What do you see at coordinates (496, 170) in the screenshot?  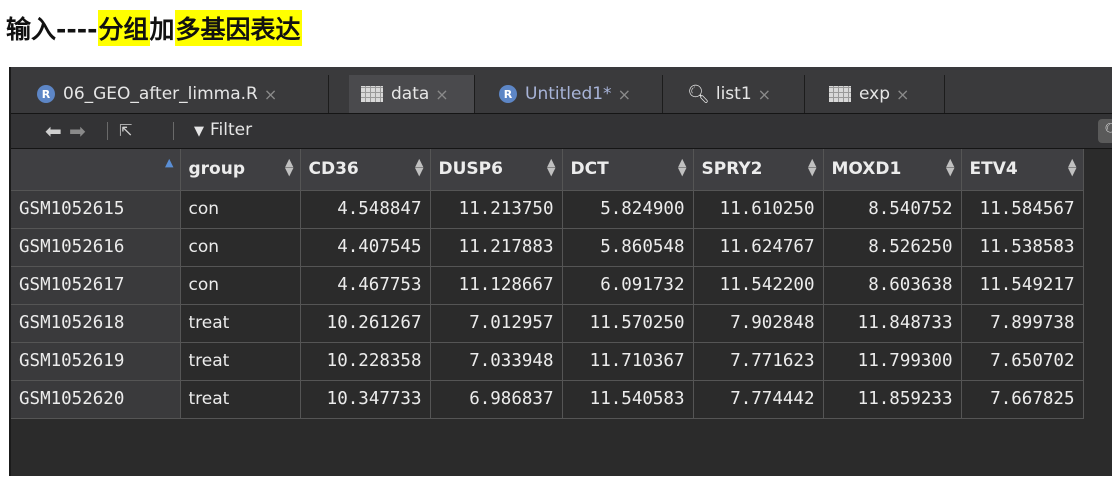 I see `column-header: DUSP6 ▲ ▼` at bounding box center [496, 170].